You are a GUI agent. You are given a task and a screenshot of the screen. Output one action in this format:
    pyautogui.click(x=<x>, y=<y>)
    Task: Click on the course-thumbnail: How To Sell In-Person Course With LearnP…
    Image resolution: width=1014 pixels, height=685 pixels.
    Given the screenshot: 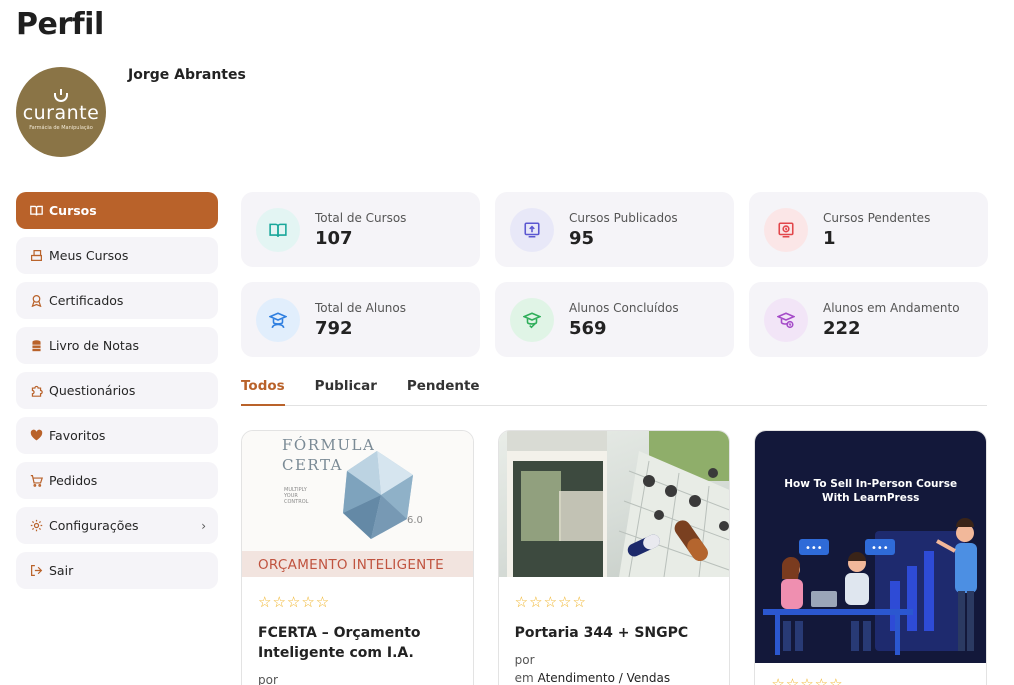 What is the action you would take?
    pyautogui.click(x=871, y=547)
    